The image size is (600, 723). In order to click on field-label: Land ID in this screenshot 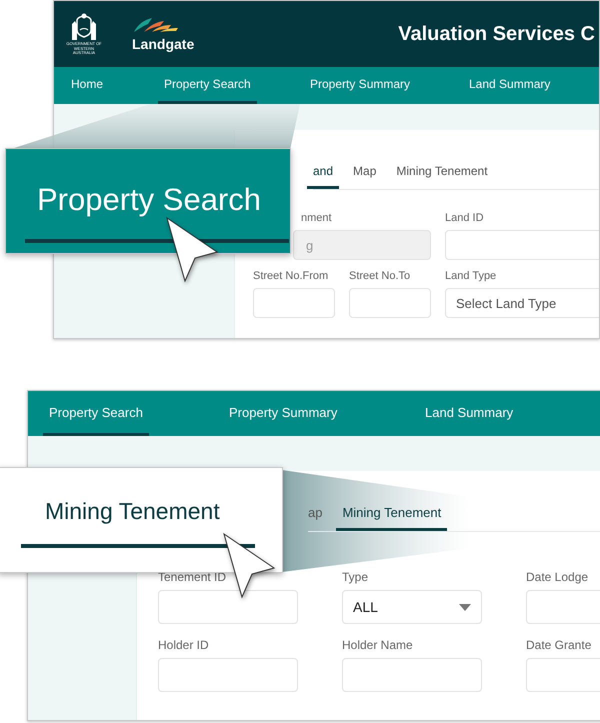, I will do `click(465, 218)`.